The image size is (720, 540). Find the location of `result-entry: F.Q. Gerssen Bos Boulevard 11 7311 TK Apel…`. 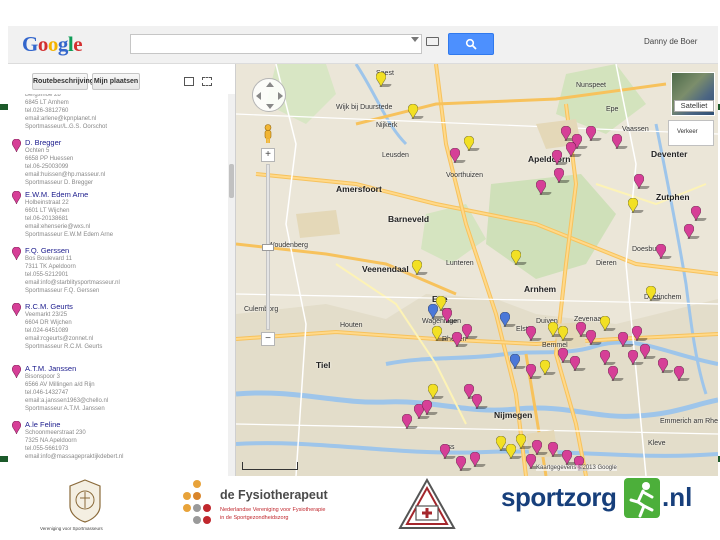

result-entry: F.Q. Gerssen Bos Boulevard 11 7311 TK Apel… is located at coordinates (118, 272).